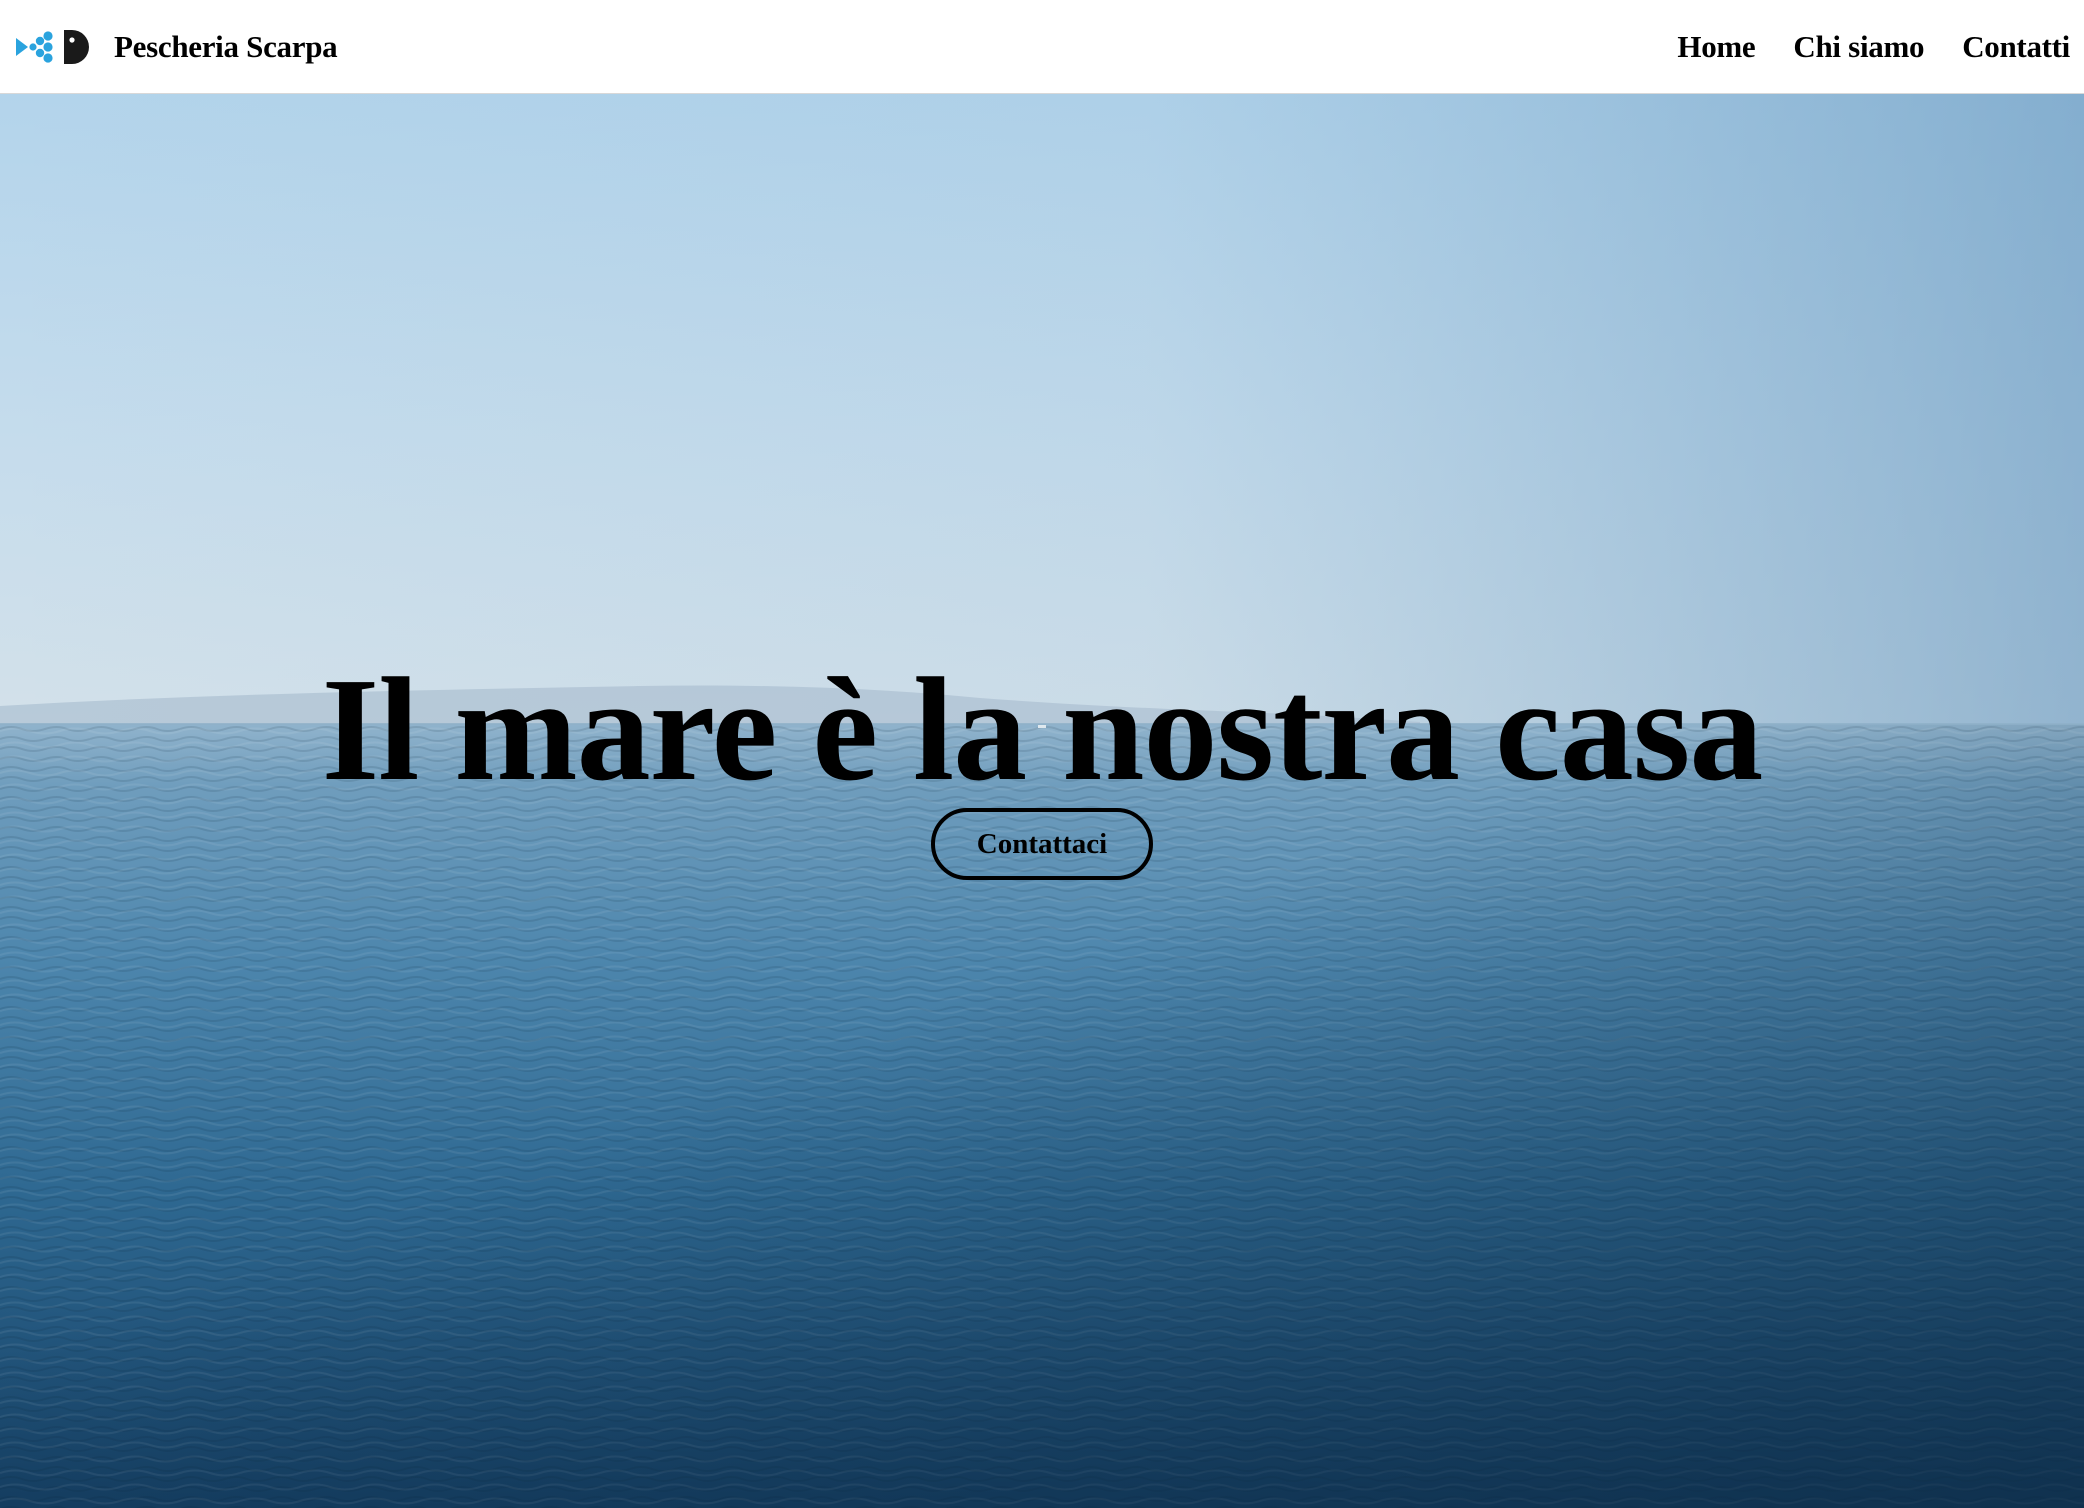  I want to click on main-nav: Home Chi siamo Contatti, so click(1873, 47).